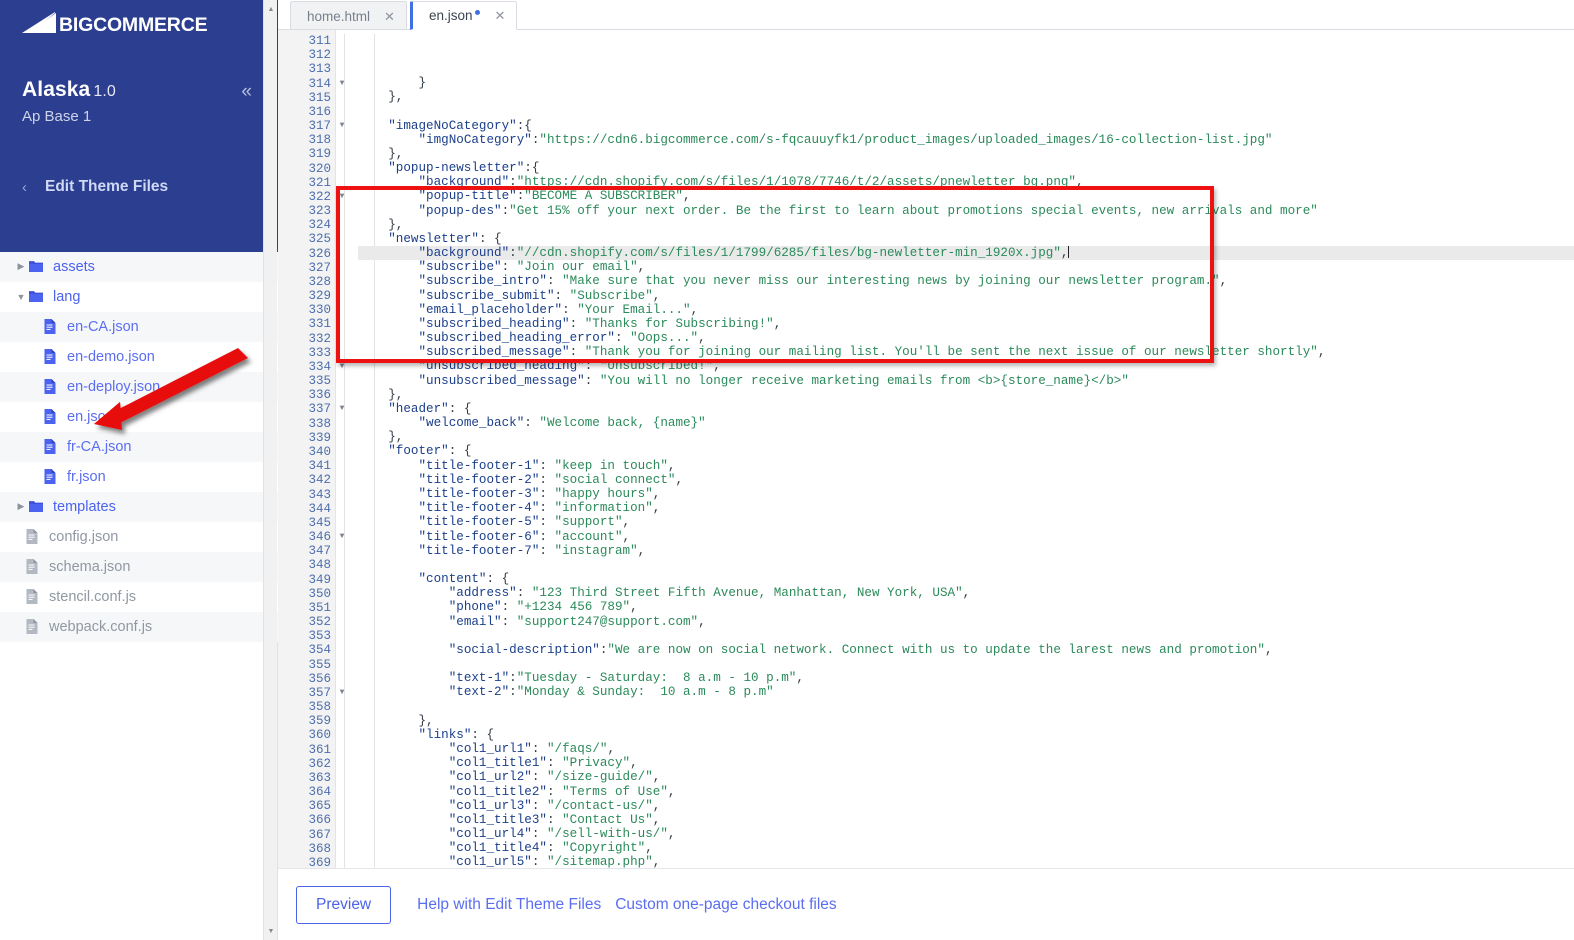 Image resolution: width=1574 pixels, height=940 pixels. What do you see at coordinates (319, 423) in the screenshot?
I see `line-number: 338` at bounding box center [319, 423].